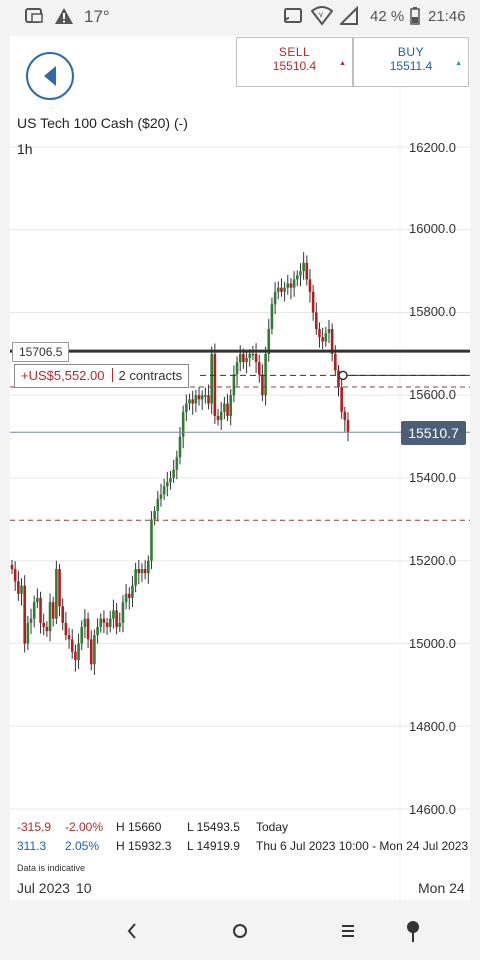  Describe the element at coordinates (294, 52) in the screenshot. I see `sell-label: SELL` at that location.